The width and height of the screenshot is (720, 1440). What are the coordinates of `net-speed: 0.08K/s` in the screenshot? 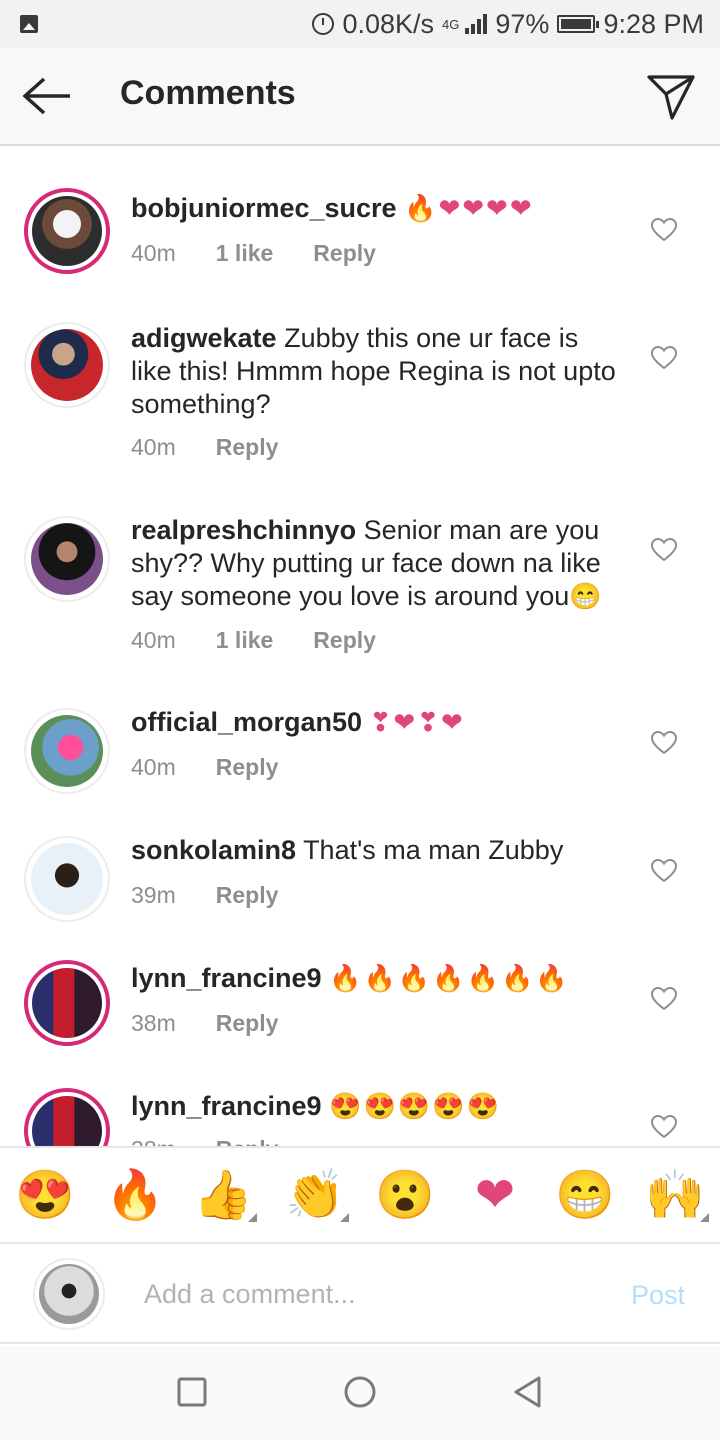 It's located at (388, 23).